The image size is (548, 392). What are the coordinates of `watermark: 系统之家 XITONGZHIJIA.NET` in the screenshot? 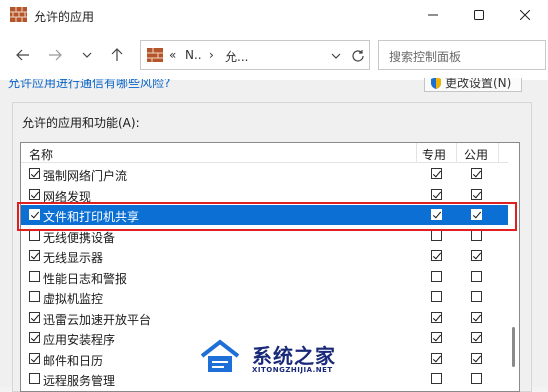 It's located at (273, 358).